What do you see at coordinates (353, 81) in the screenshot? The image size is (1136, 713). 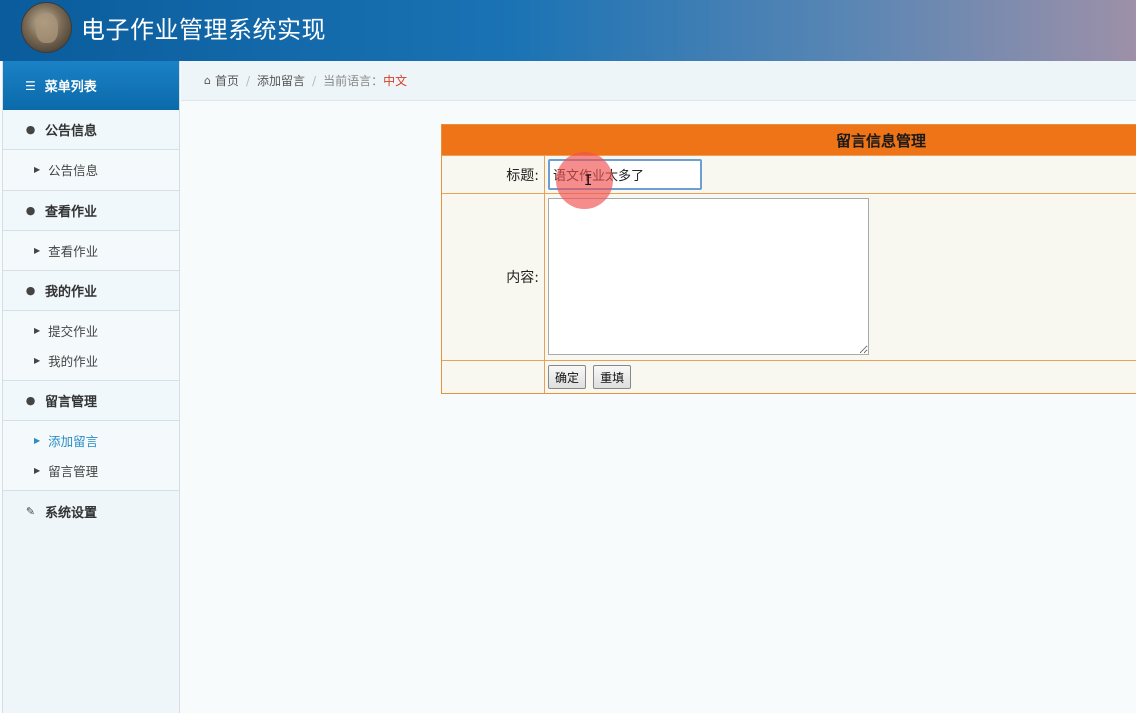 I see `language-label: 当前语言：` at bounding box center [353, 81].